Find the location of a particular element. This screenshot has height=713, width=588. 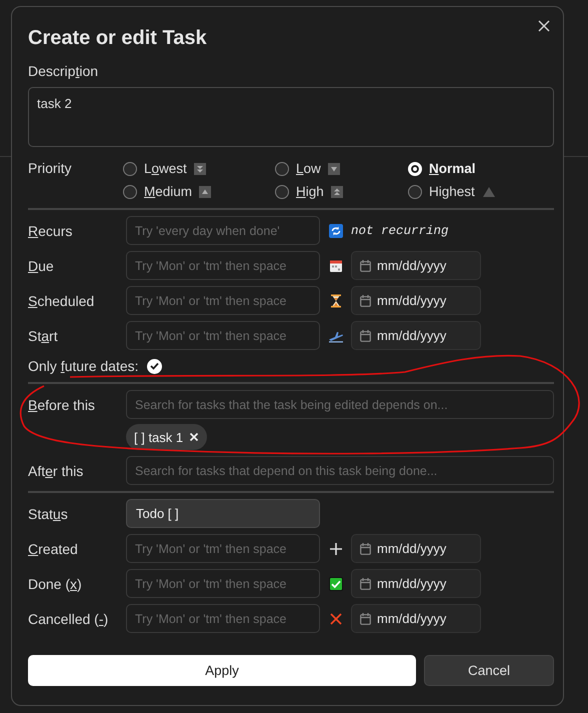

plus-icon is located at coordinates (335, 549).